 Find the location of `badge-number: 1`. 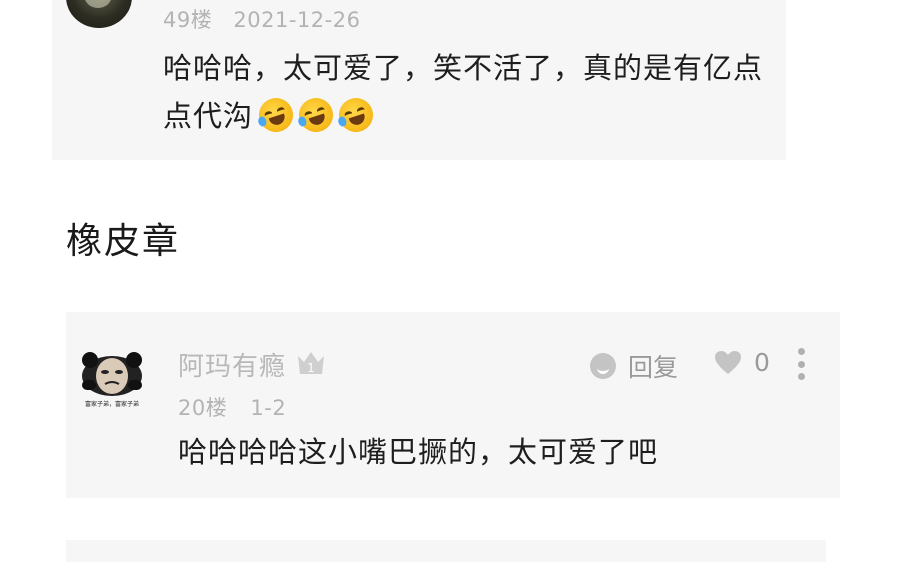

badge-number: 1 is located at coordinates (311, 368).